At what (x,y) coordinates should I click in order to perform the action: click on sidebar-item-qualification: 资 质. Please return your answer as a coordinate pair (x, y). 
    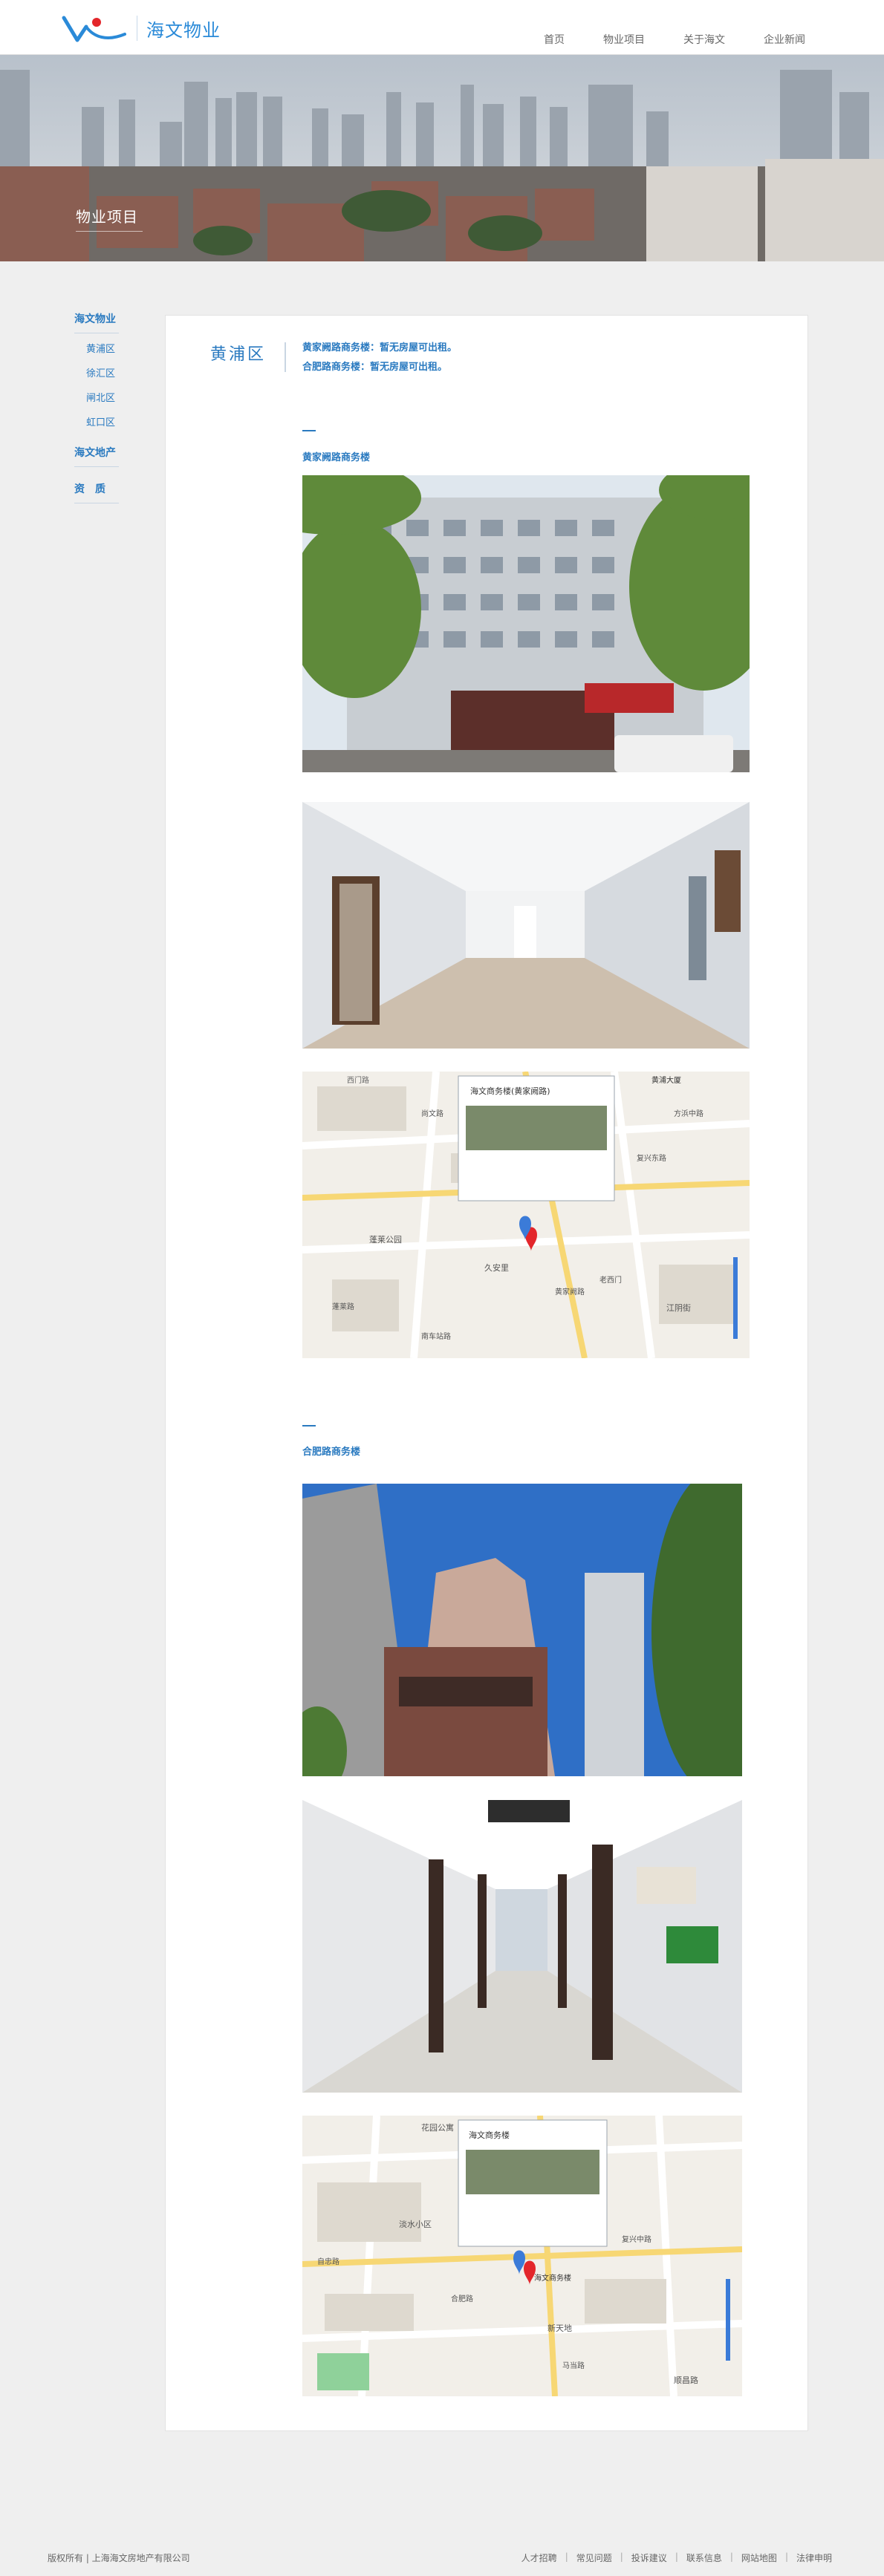
    Looking at the image, I should click on (97, 492).